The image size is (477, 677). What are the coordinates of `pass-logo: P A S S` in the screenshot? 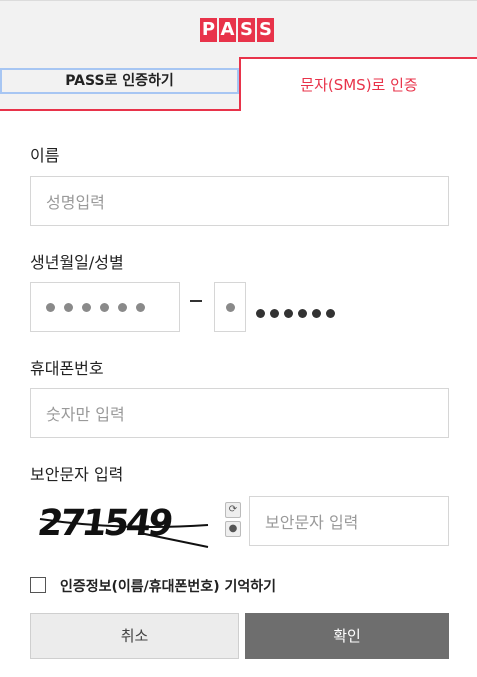 It's located at (237, 30).